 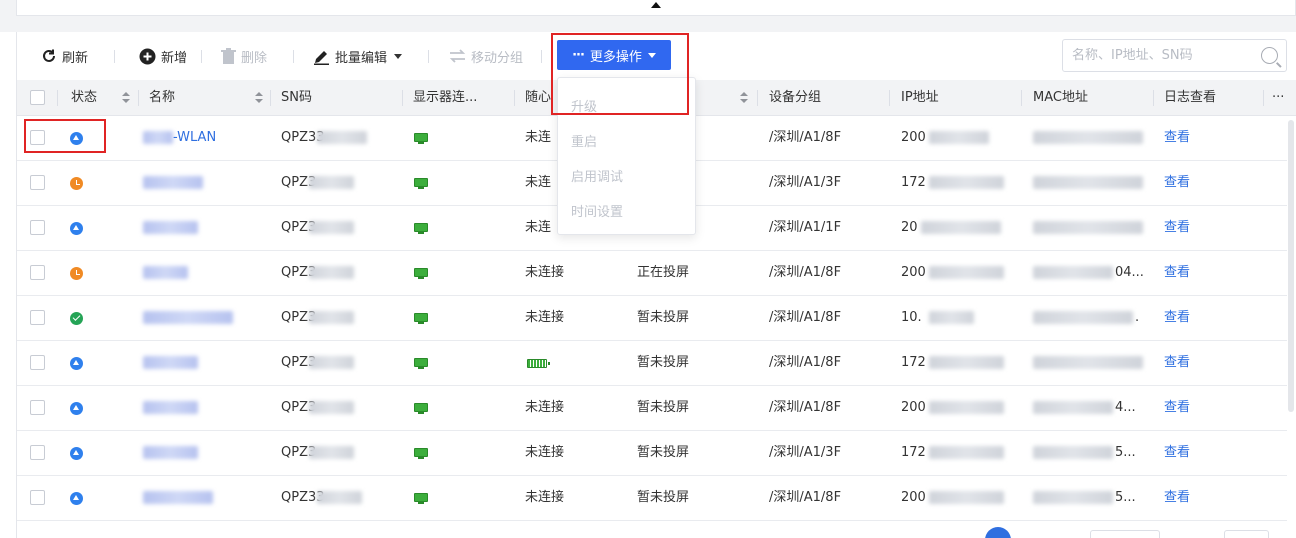 I want to click on refresh-label: 刷新, so click(x=75, y=58).